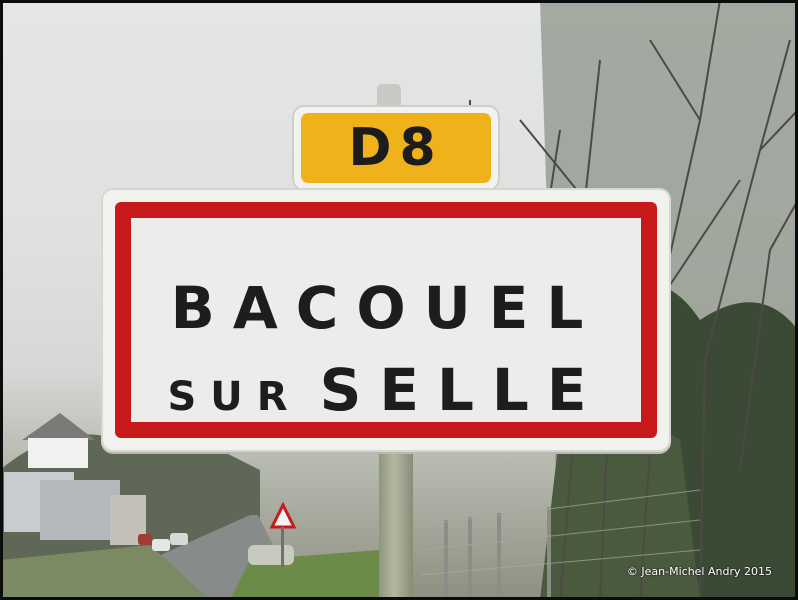 The width and height of the screenshot is (798, 600). Describe the element at coordinates (58, 426) in the screenshot. I see `house-roof` at that location.